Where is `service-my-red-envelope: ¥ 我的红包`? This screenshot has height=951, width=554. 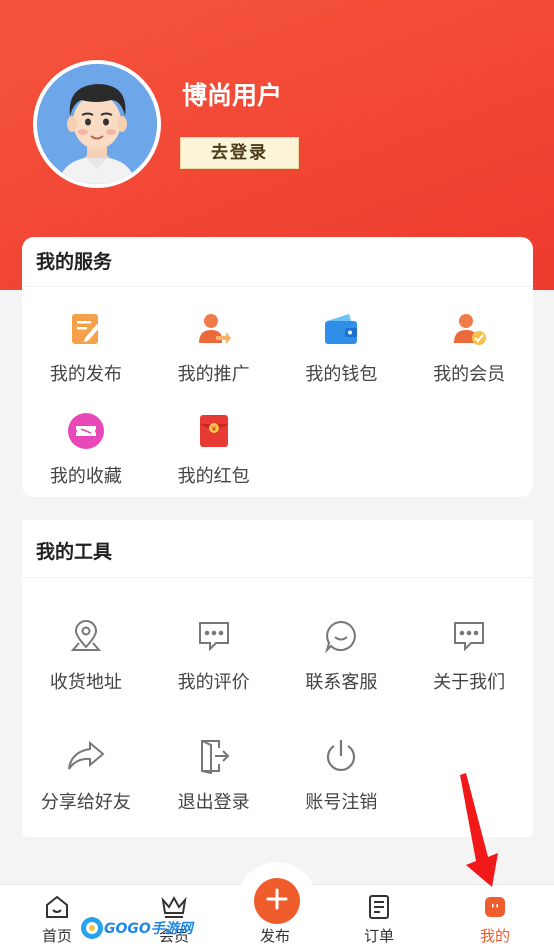
service-my-red-envelope: ¥ 我的红包 is located at coordinates (214, 451).